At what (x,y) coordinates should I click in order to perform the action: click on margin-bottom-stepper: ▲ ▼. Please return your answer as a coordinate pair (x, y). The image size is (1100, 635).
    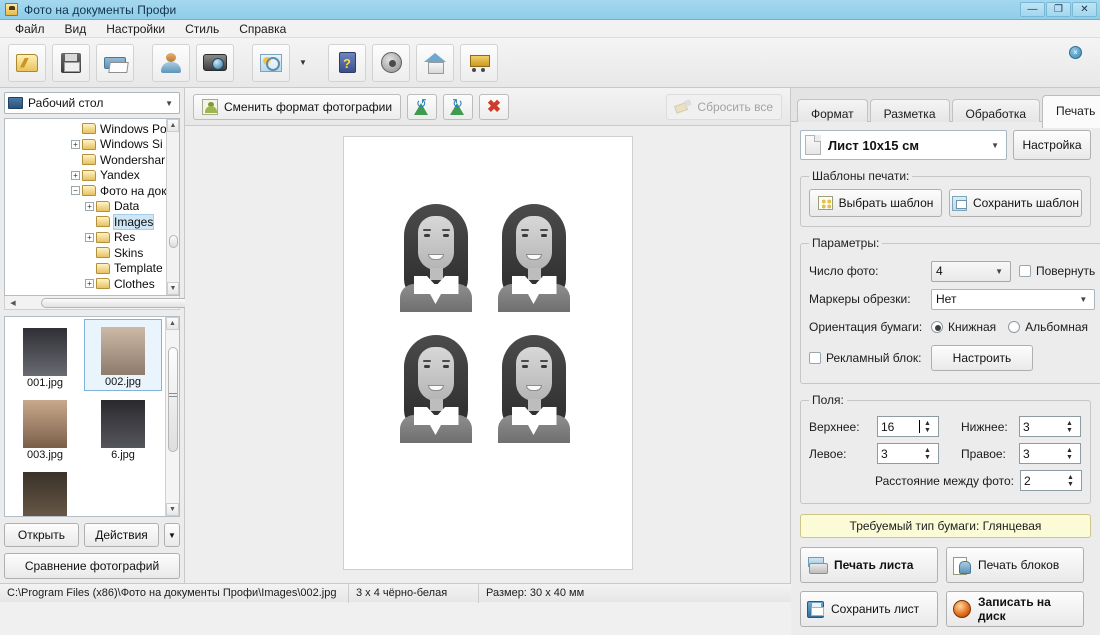
    Looking at the image, I should click on (1069, 426).